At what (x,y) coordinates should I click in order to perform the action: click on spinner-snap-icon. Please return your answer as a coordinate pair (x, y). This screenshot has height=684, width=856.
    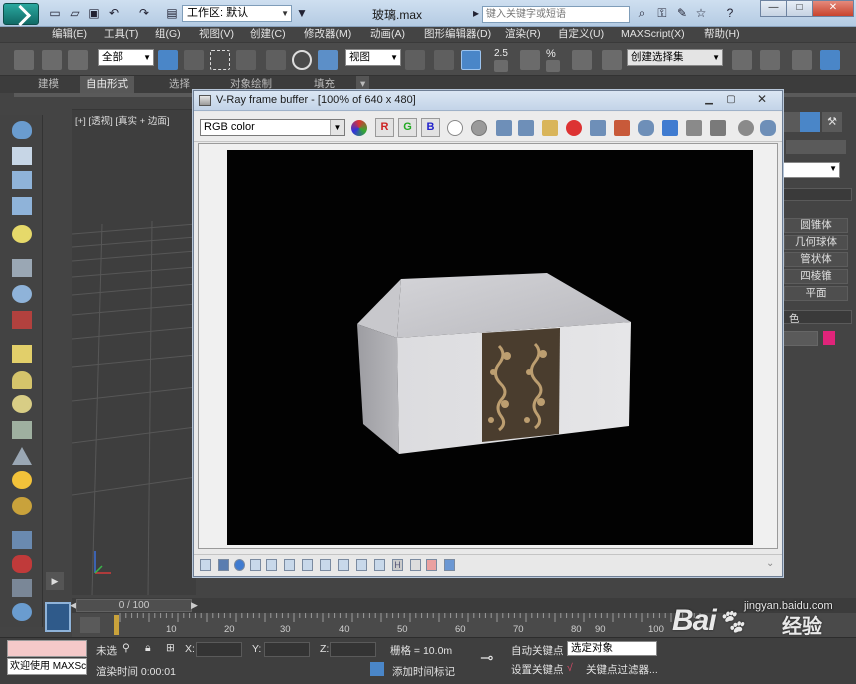
    Looking at the image, I should click on (582, 60).